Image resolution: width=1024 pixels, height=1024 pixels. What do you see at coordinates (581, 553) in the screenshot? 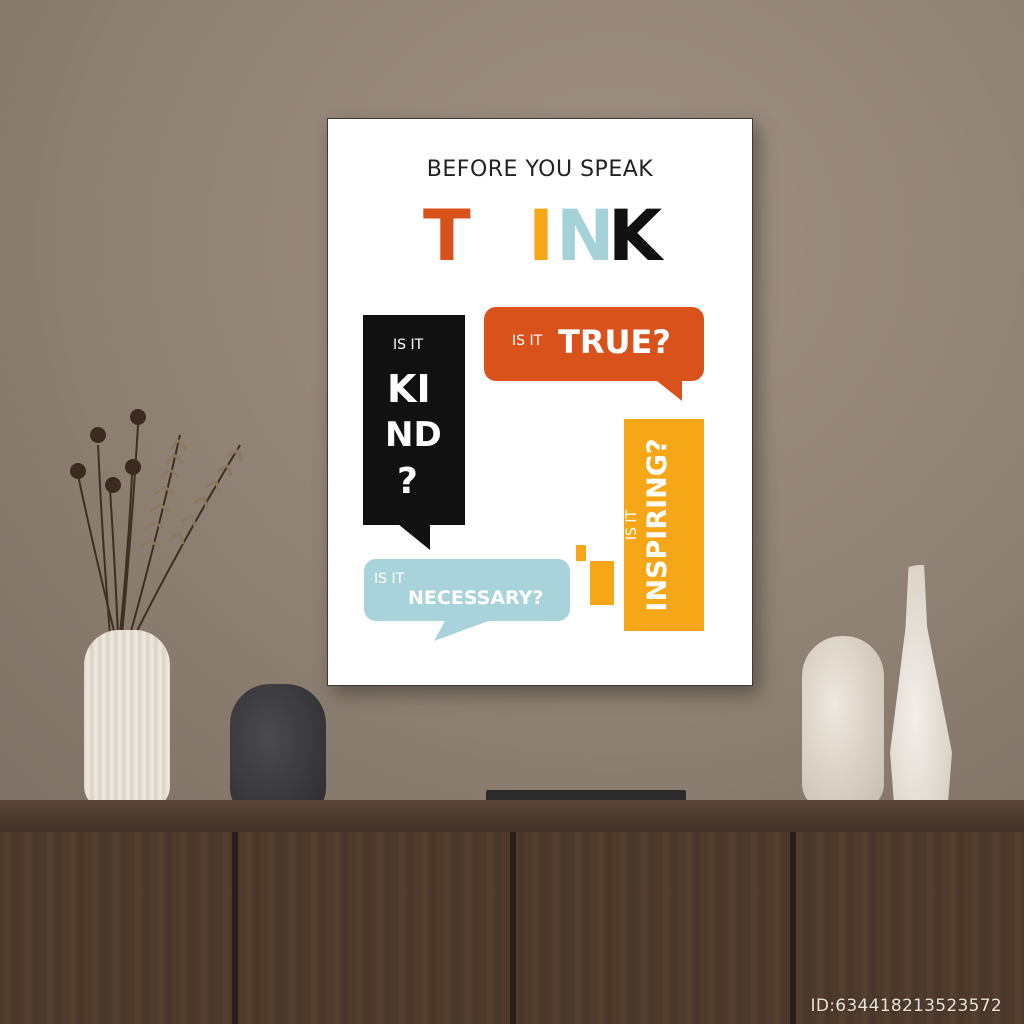
I see `inspiring-bubble-tail-small` at bounding box center [581, 553].